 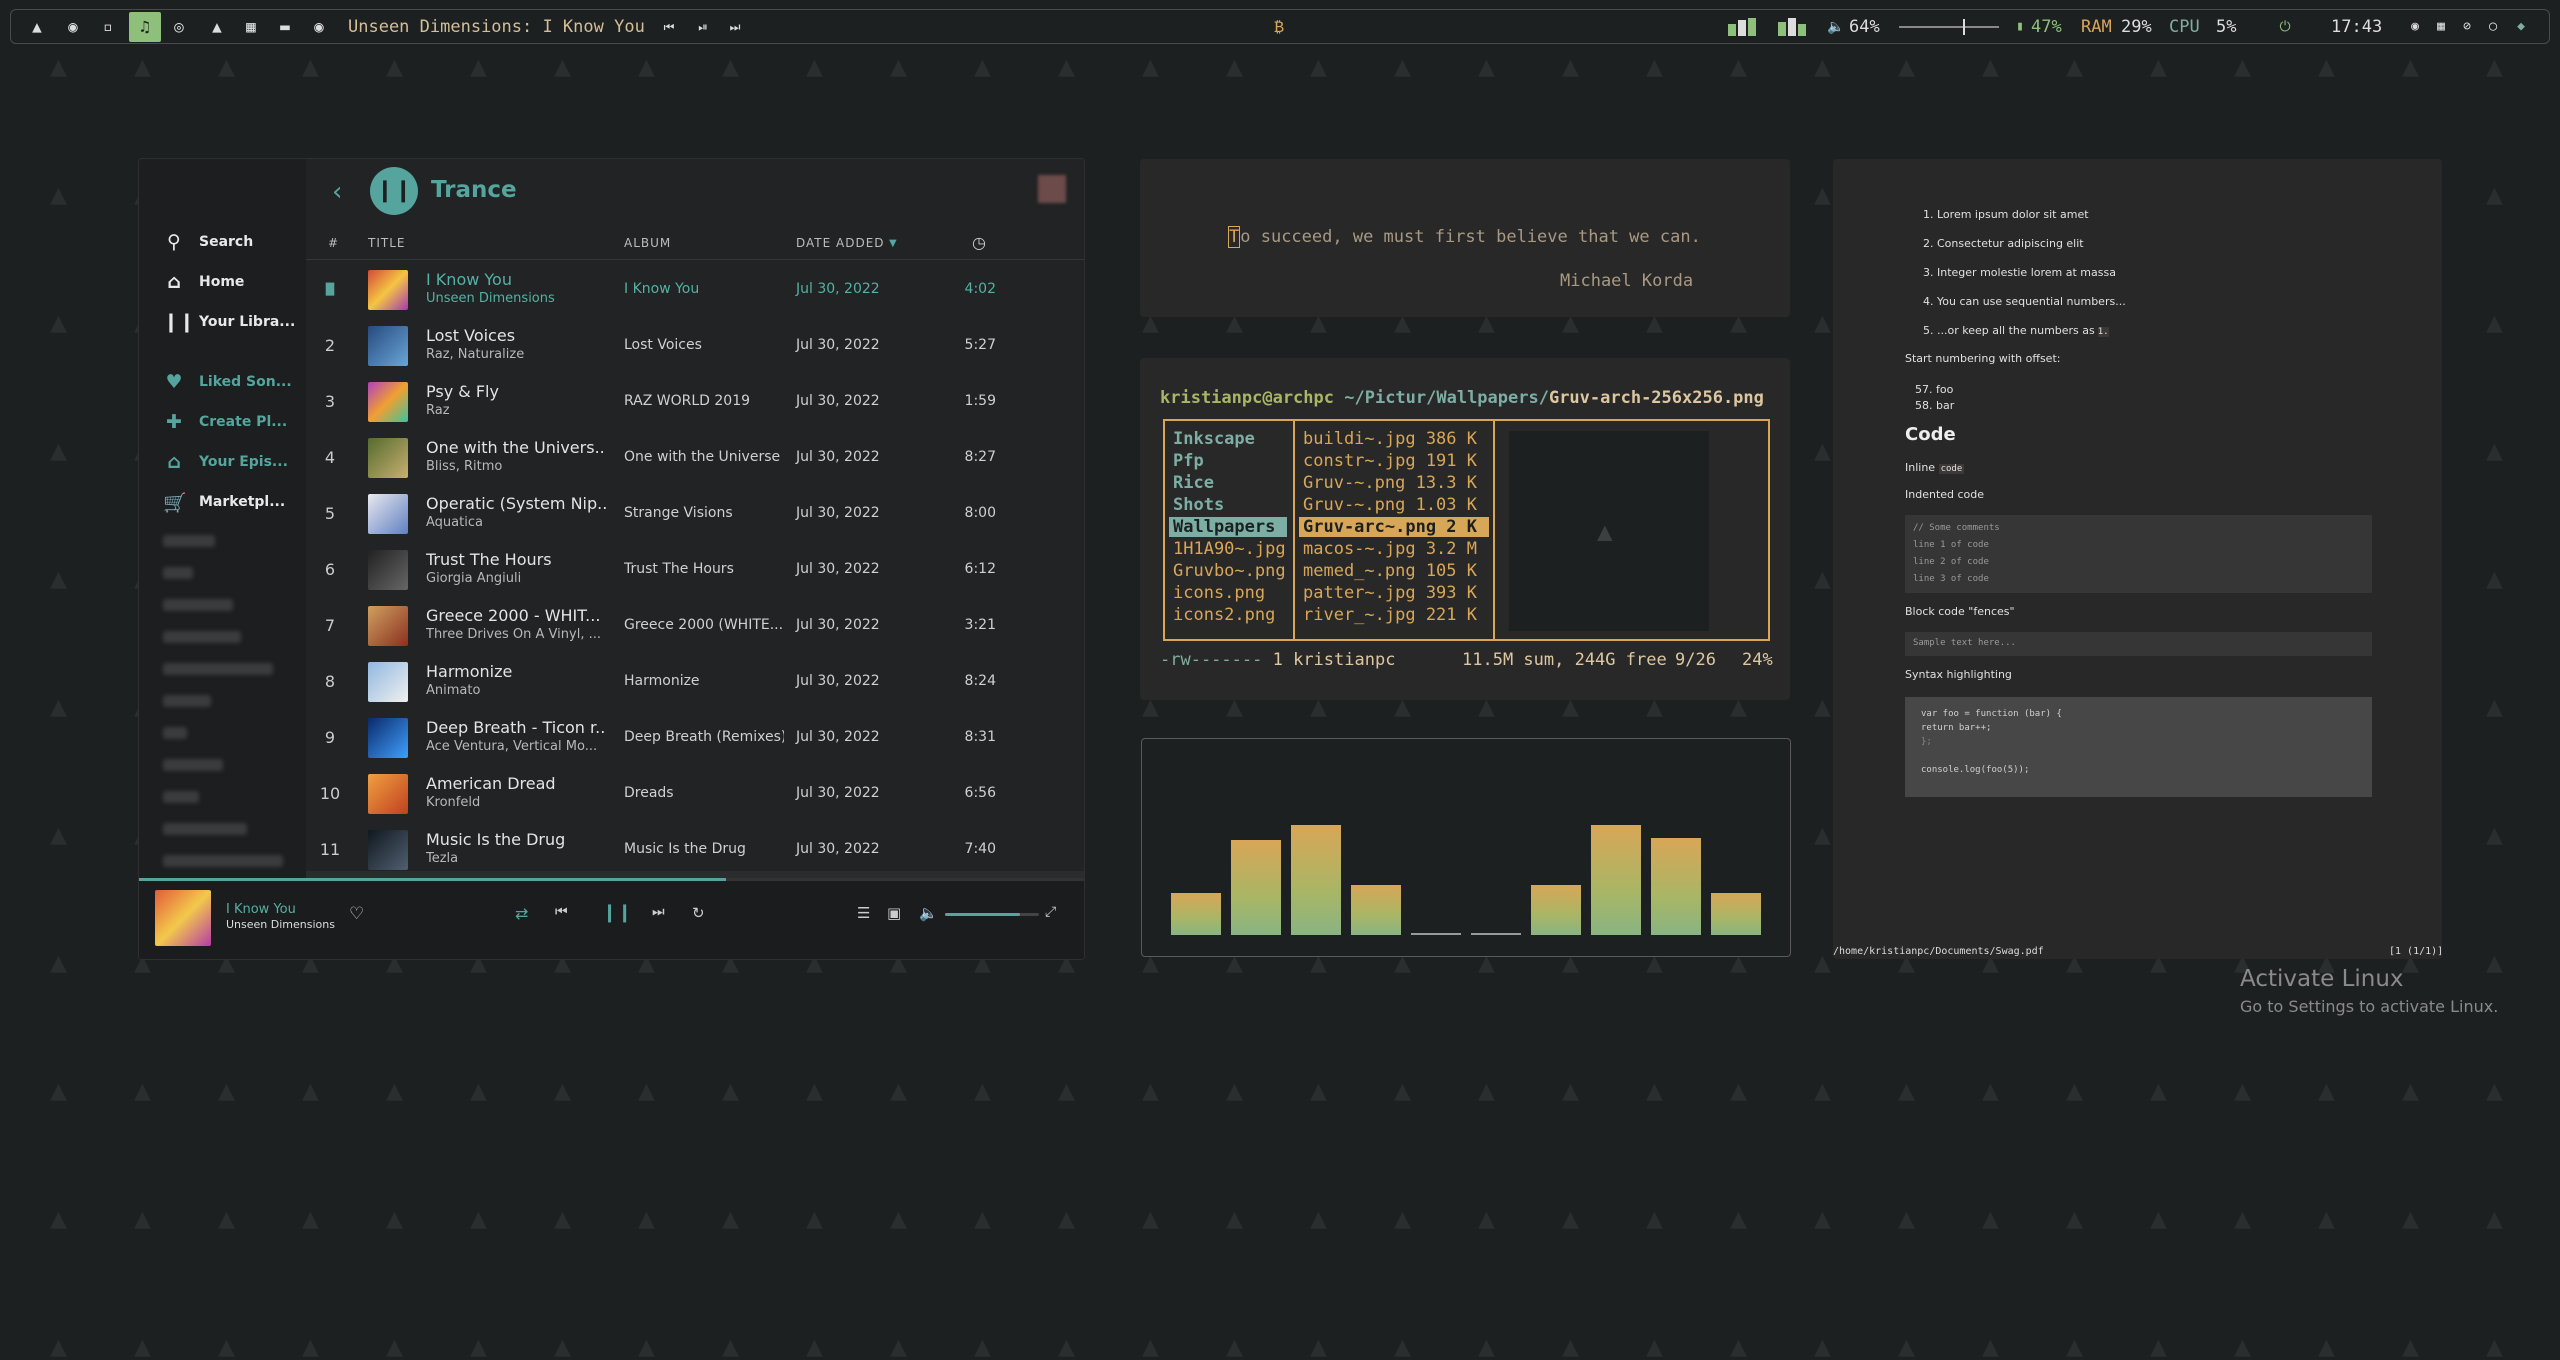 I want to click on security-icon: ◆, so click(x=2521, y=27).